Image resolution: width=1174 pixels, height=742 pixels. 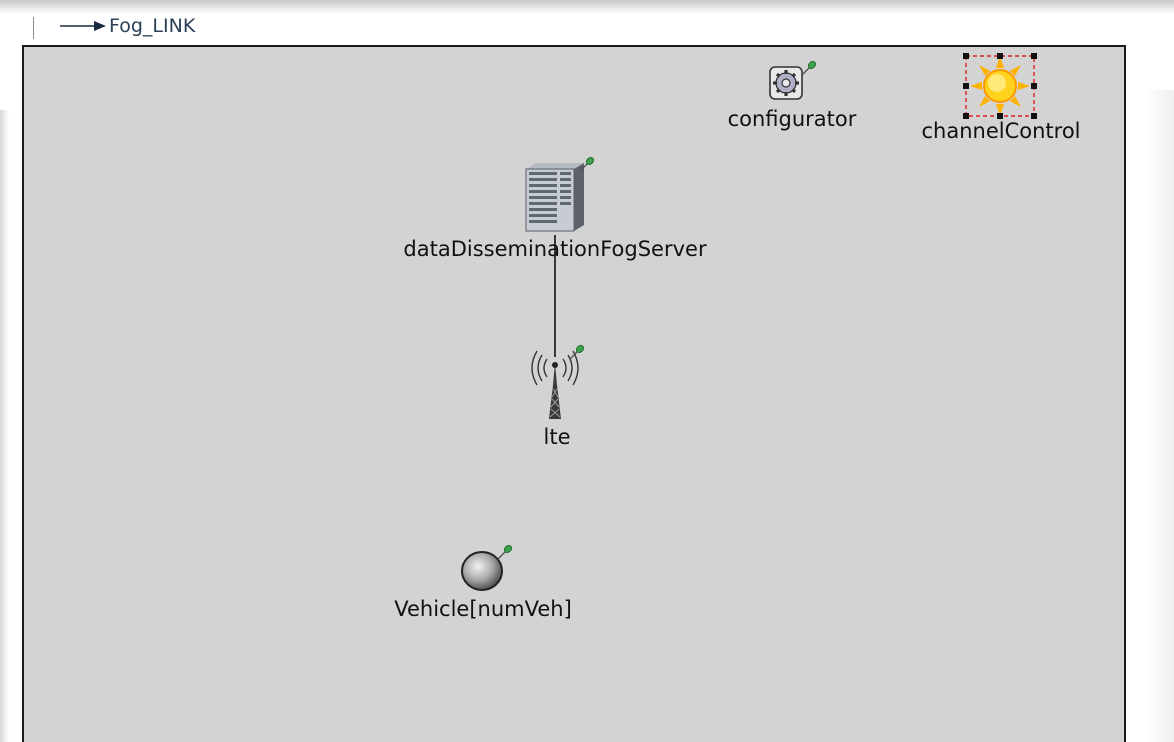 What do you see at coordinates (1159, 416) in the screenshot?
I see `right-edge-shade` at bounding box center [1159, 416].